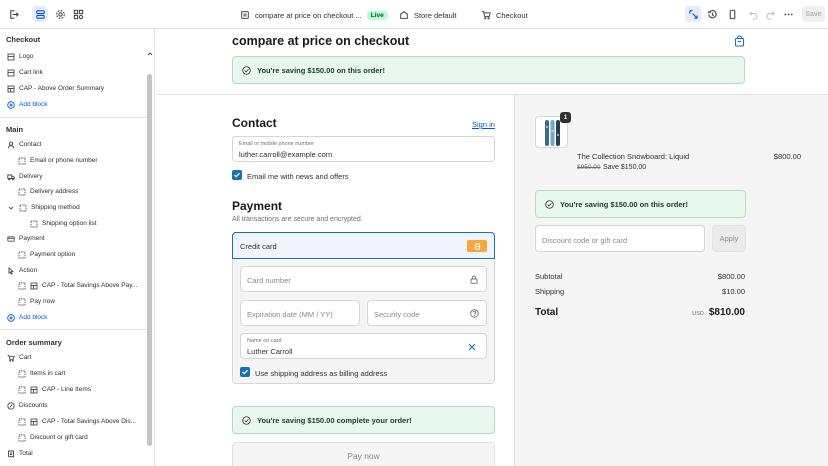 This screenshot has width=828, height=466. I want to click on sidebar-item-shipping-option-list: Shipping option list, so click(63, 223).